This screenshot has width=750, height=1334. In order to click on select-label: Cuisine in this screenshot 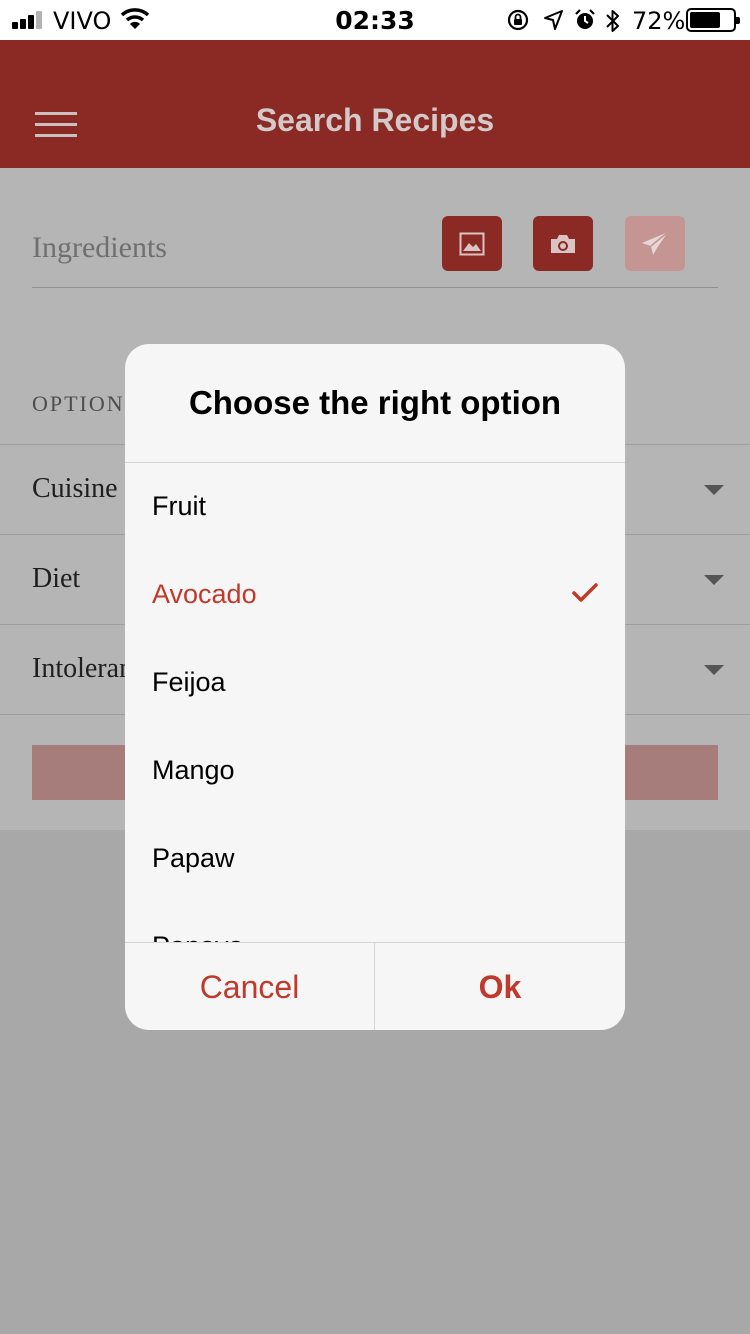, I will do `click(75, 488)`.